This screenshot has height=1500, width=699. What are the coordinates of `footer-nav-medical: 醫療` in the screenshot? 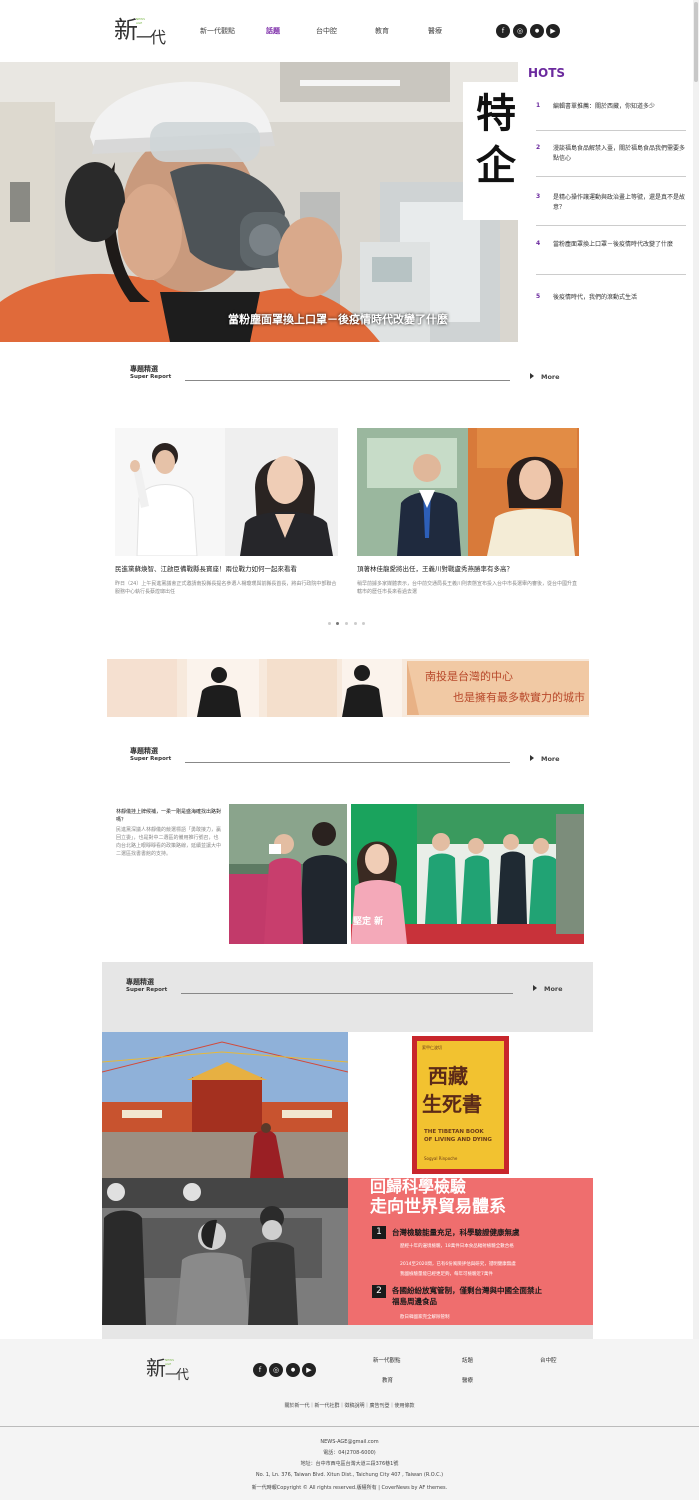 It's located at (467, 1380).